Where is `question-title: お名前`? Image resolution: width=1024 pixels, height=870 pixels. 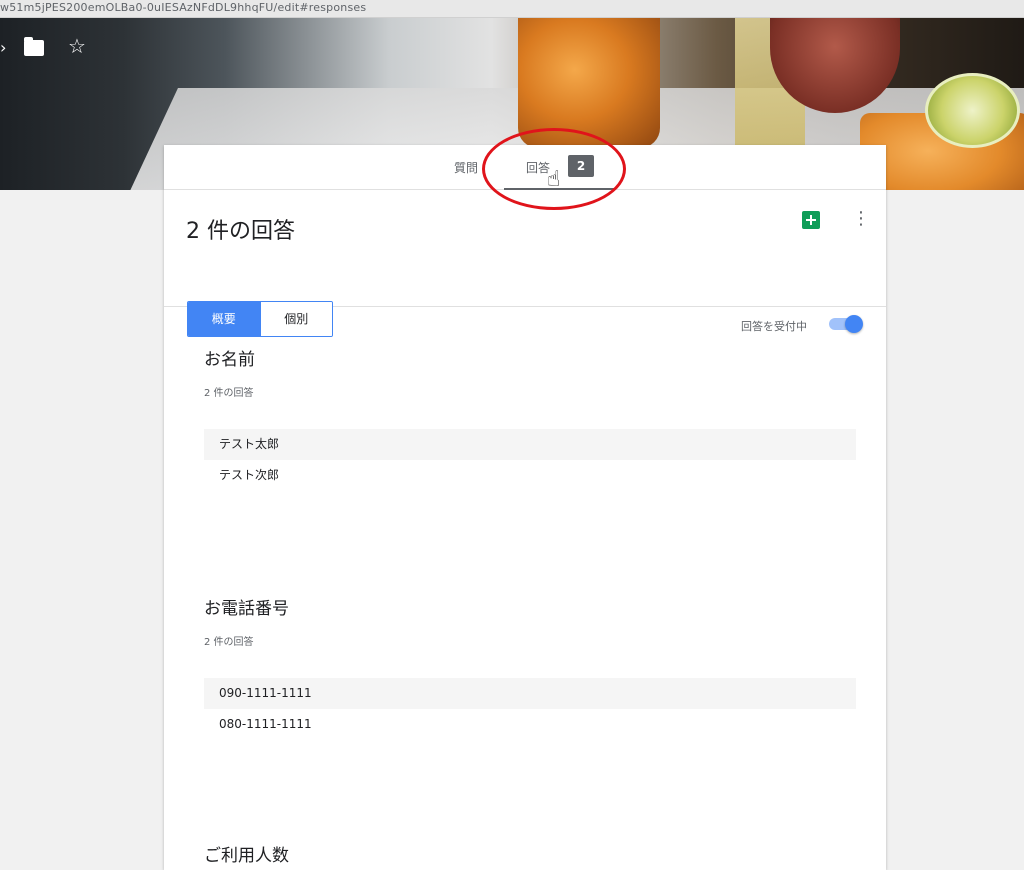
question-title: お名前 is located at coordinates (229, 360).